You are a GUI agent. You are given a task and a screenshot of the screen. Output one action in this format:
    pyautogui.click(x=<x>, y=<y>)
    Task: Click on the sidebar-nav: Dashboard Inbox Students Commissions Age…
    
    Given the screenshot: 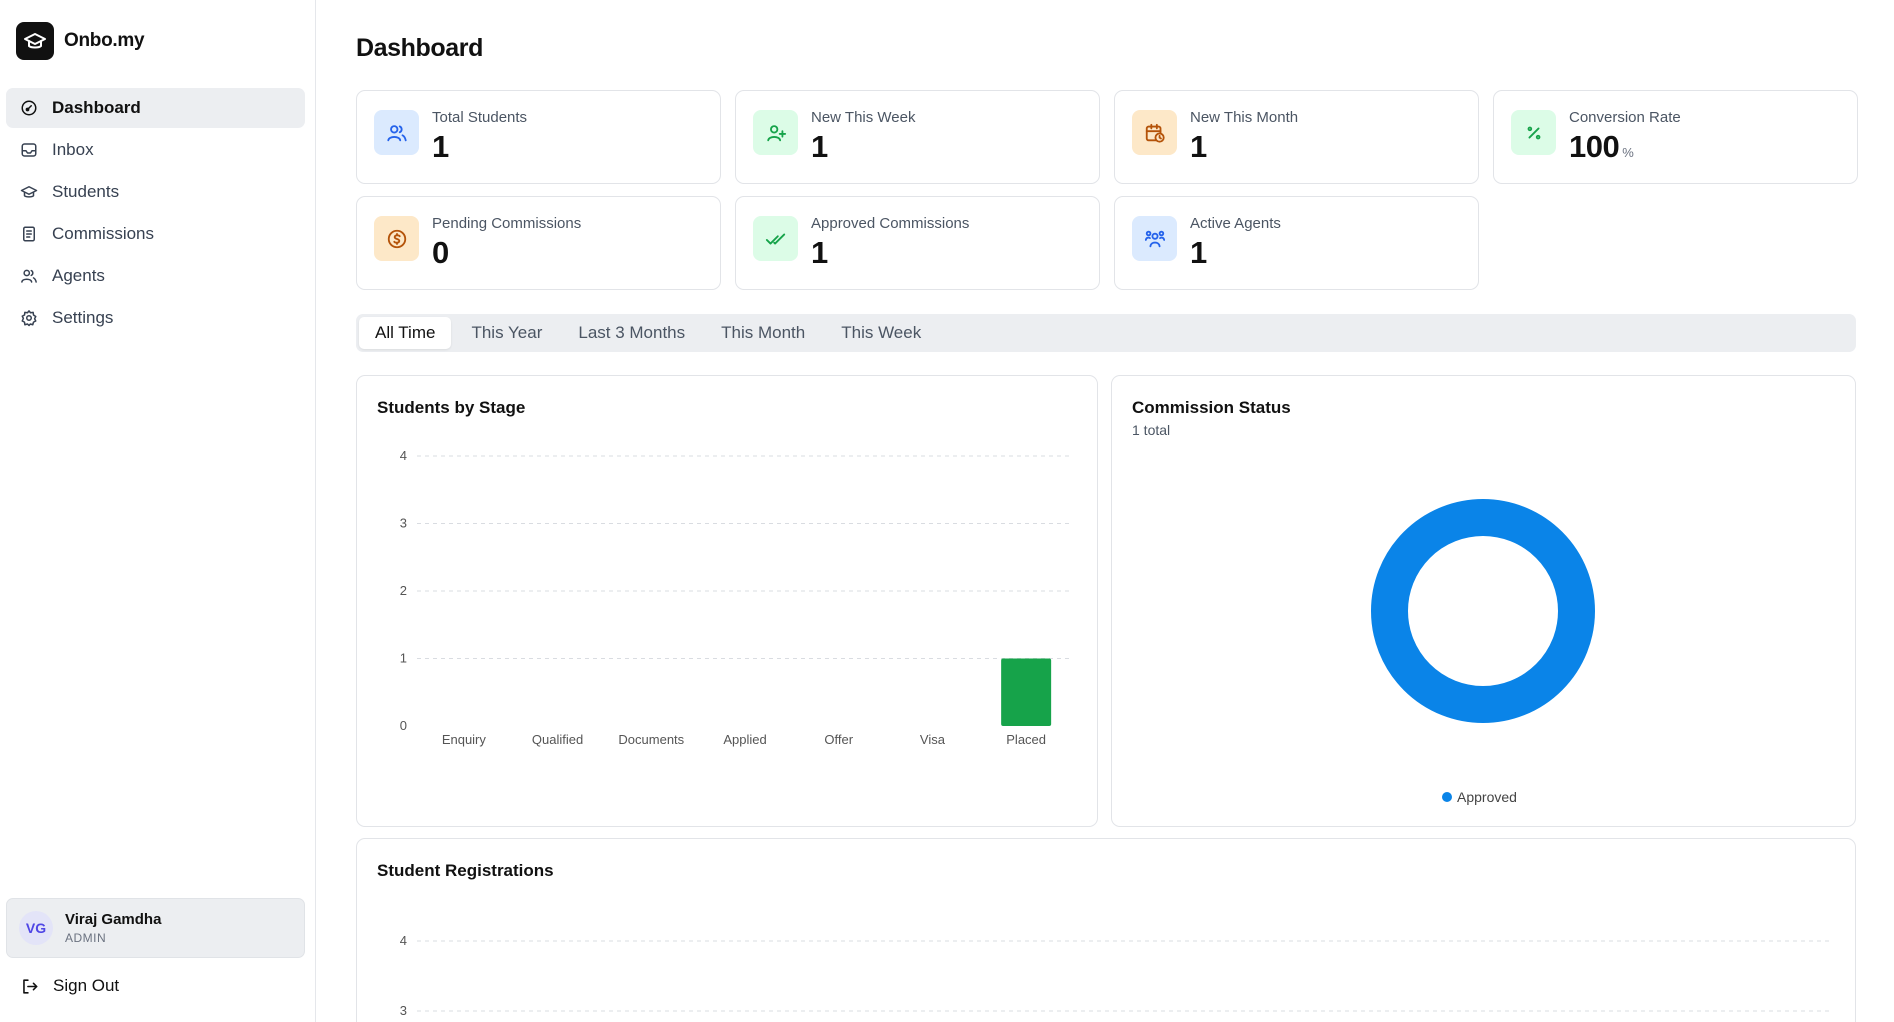 What is the action you would take?
    pyautogui.click(x=155, y=214)
    